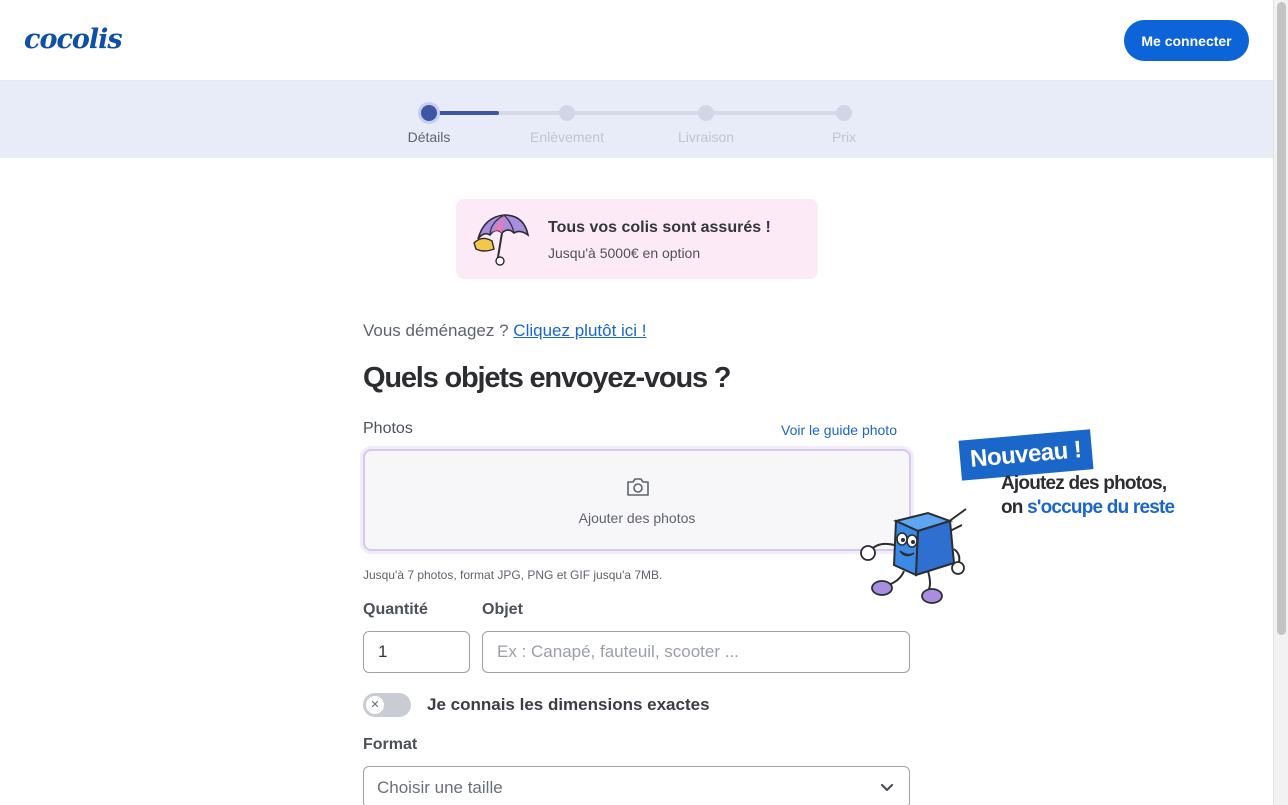  Describe the element at coordinates (387, 705) in the screenshot. I see `dimensions-toggle: ✕` at that location.